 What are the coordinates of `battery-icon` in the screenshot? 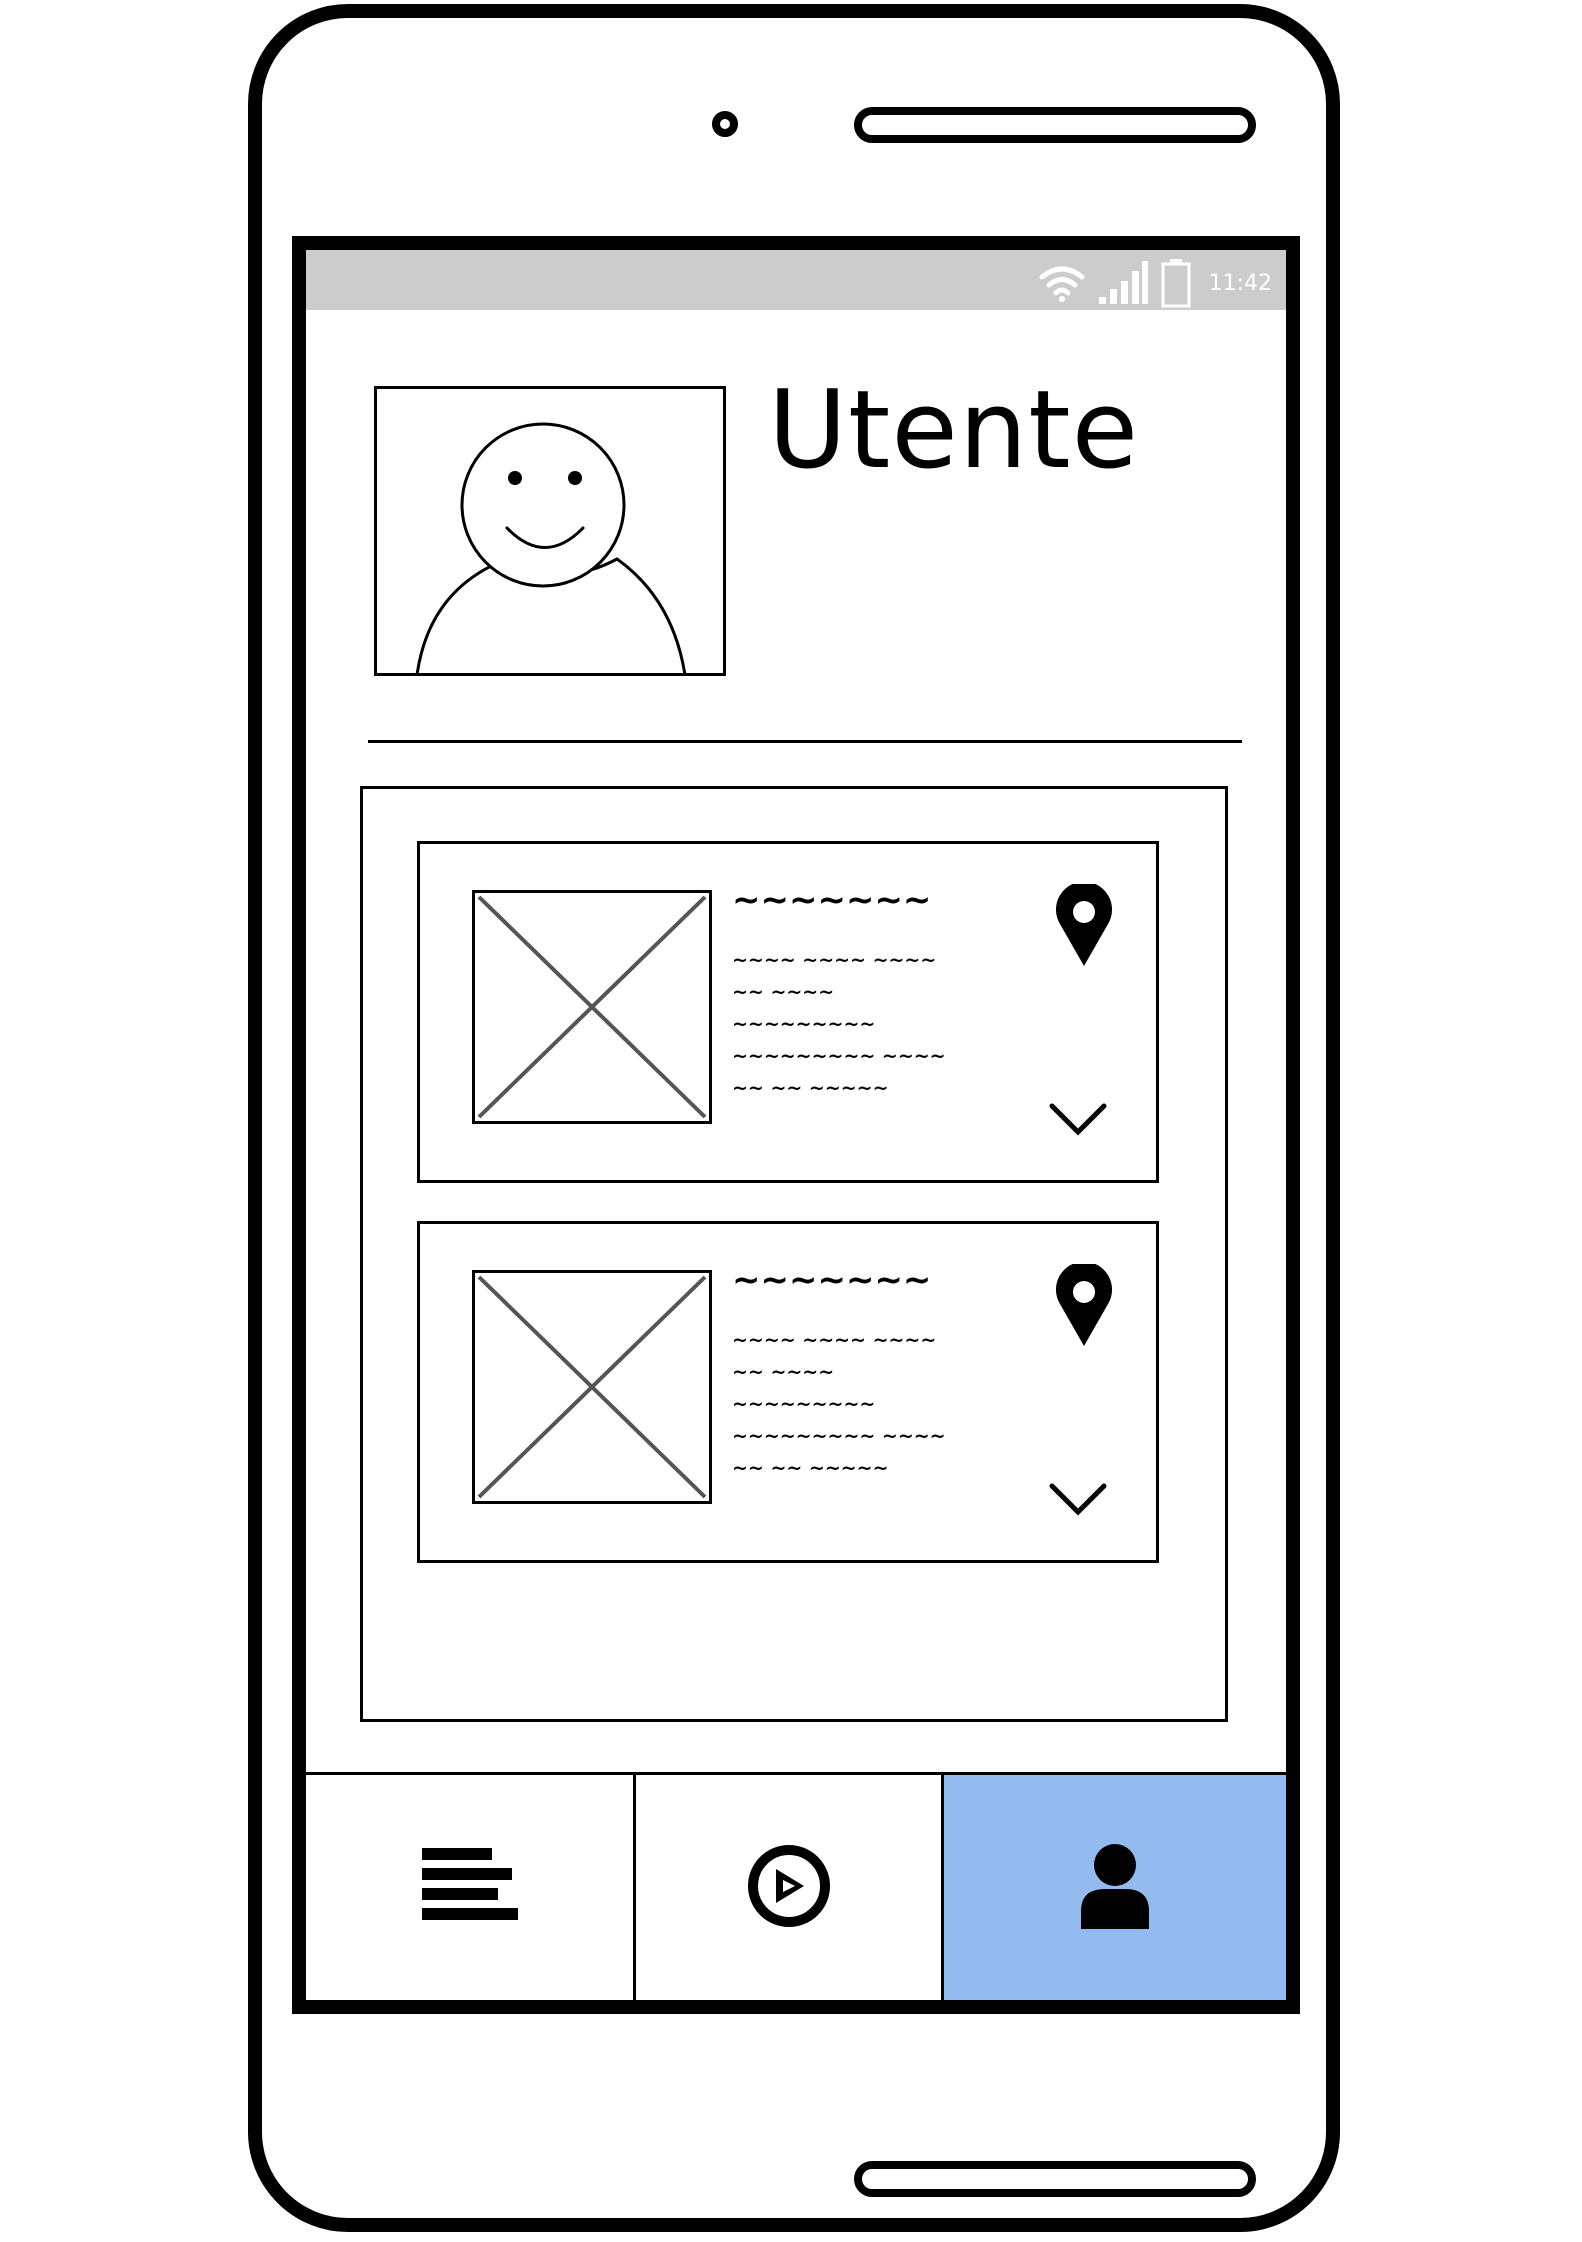 It's located at (1176, 283).